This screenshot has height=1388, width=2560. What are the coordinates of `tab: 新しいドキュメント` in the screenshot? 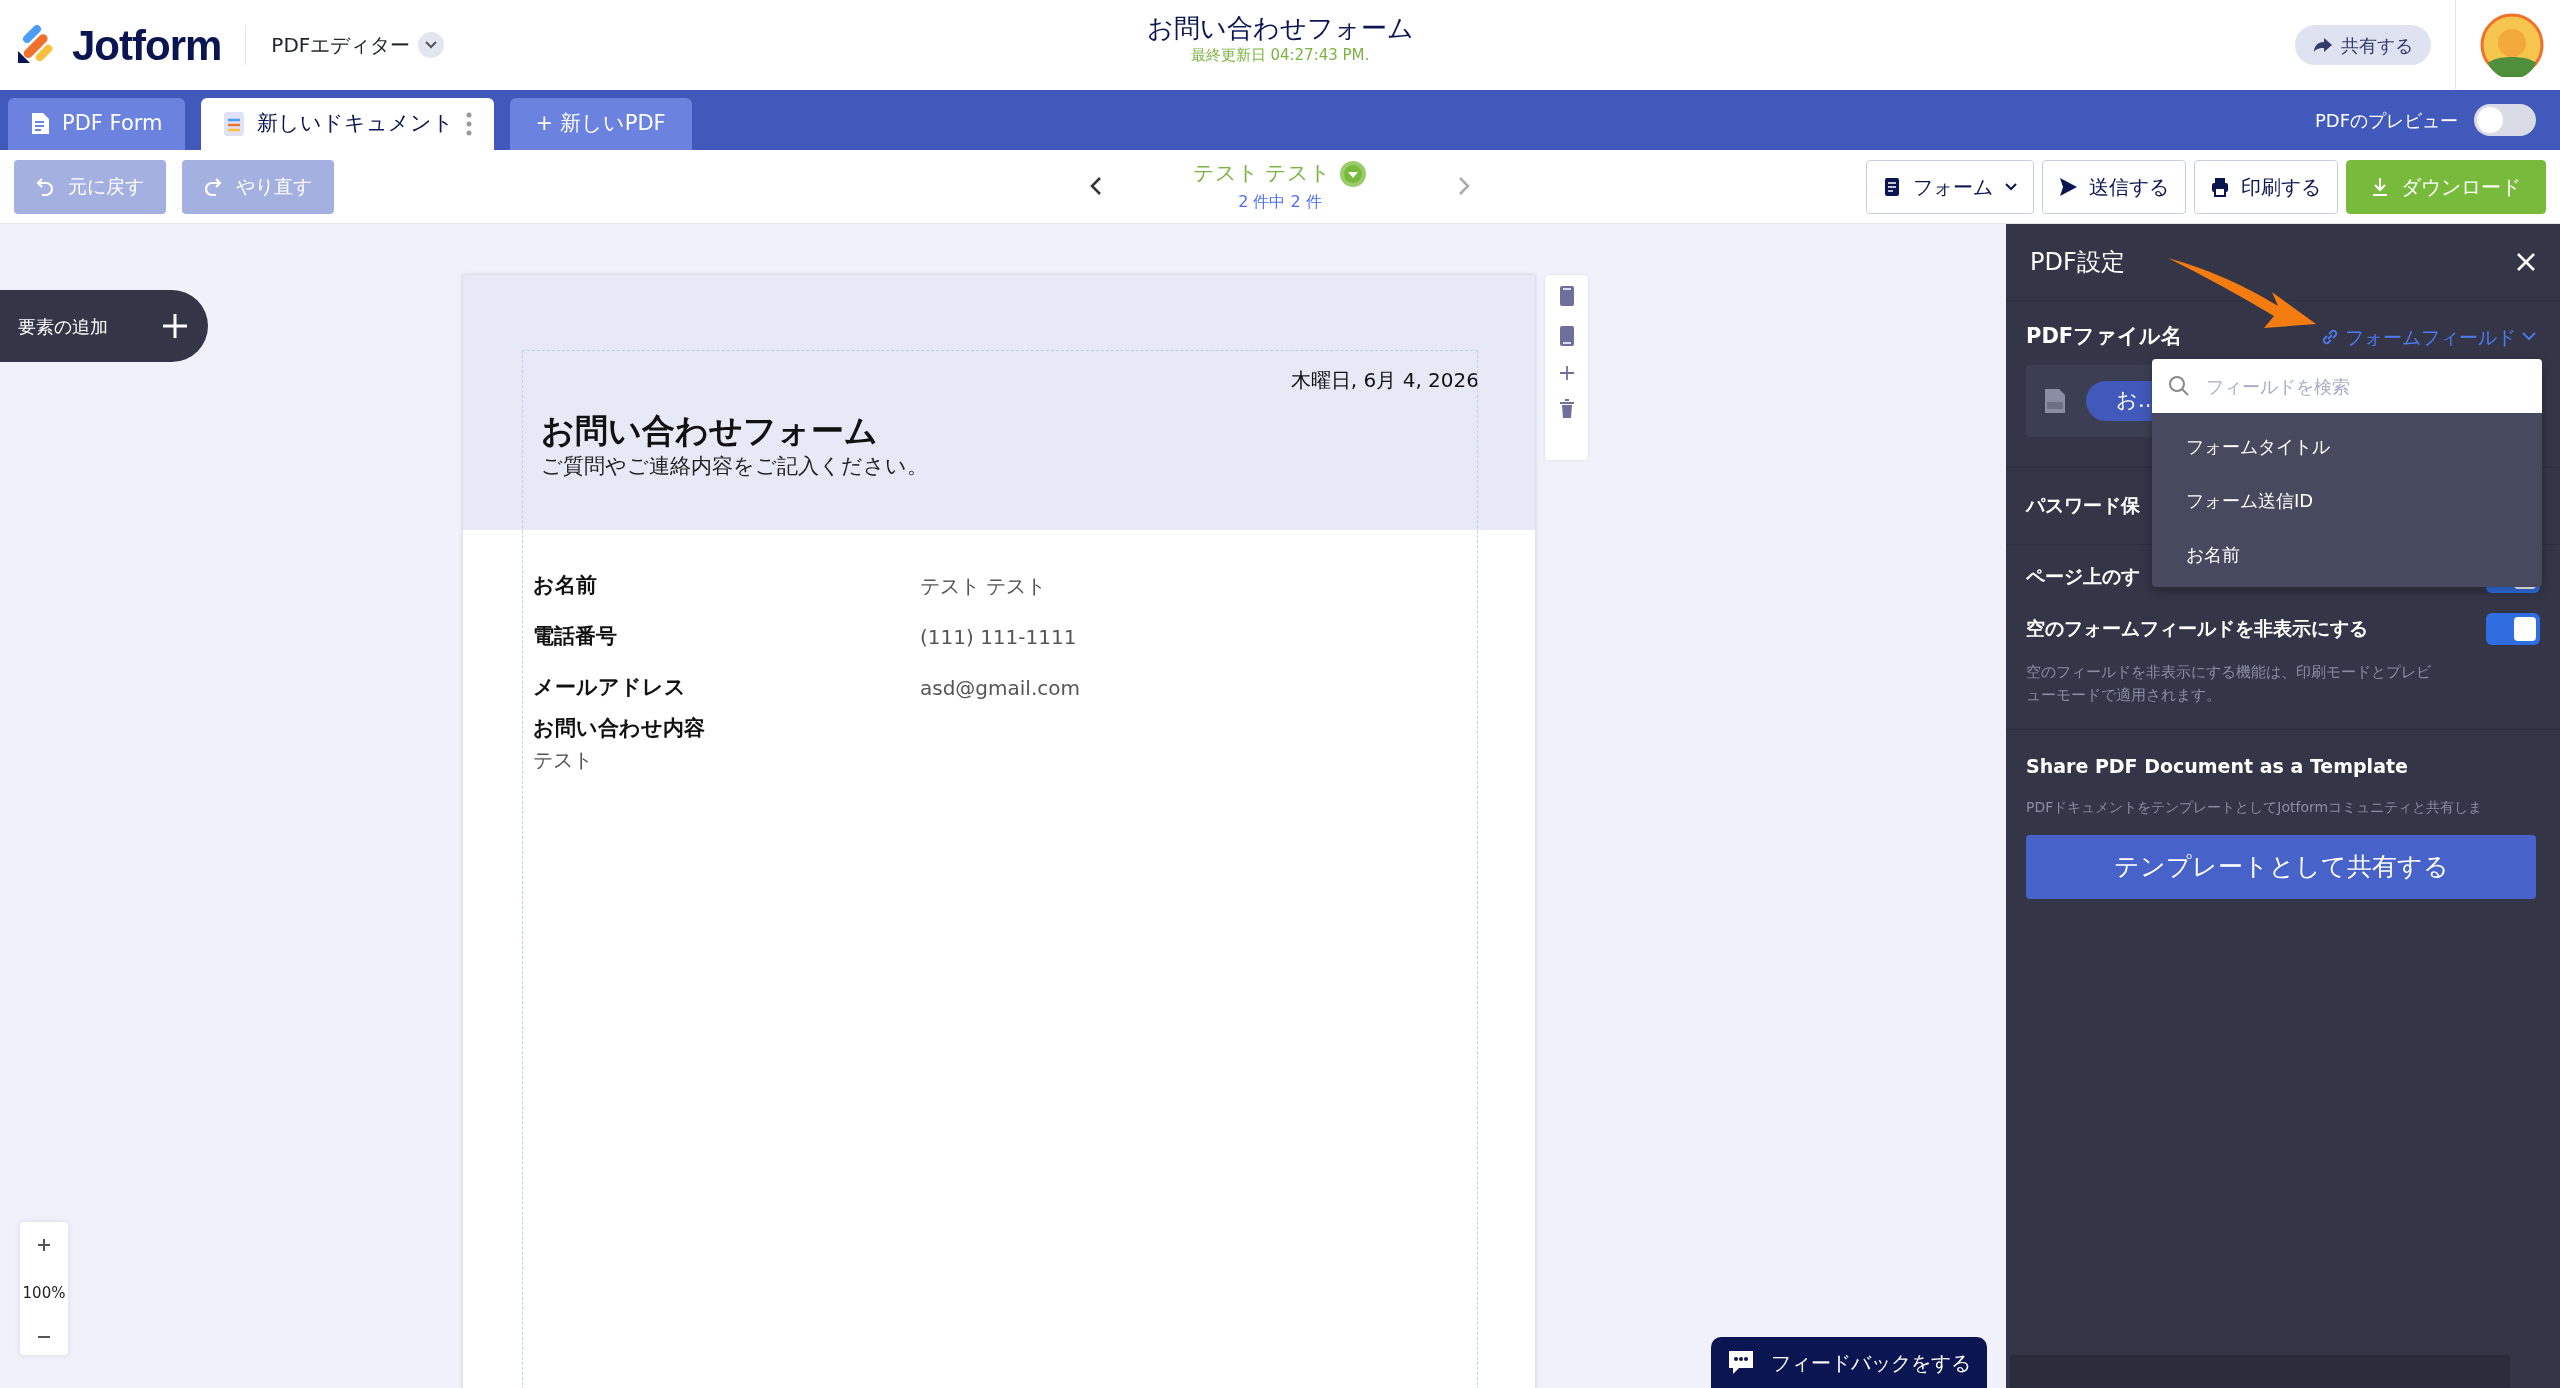 It's located at (347, 124).